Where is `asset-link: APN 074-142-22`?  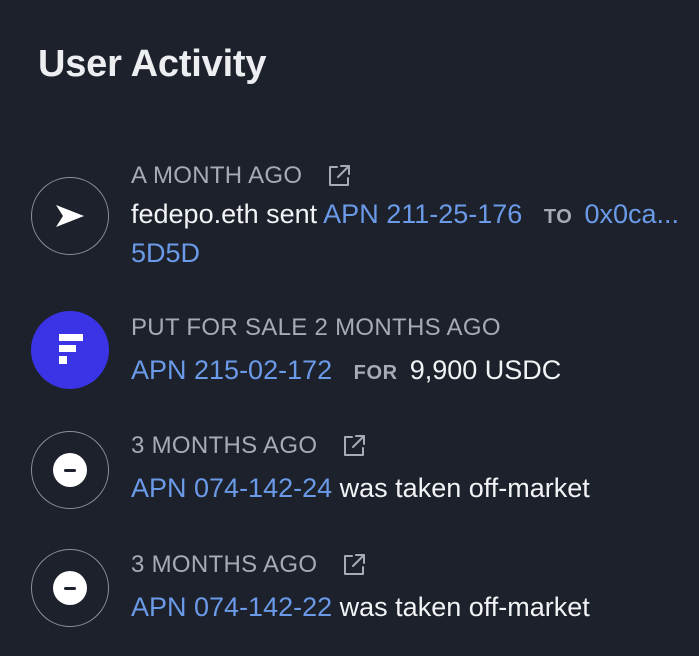
asset-link: APN 074-142-22 is located at coordinates (231, 607).